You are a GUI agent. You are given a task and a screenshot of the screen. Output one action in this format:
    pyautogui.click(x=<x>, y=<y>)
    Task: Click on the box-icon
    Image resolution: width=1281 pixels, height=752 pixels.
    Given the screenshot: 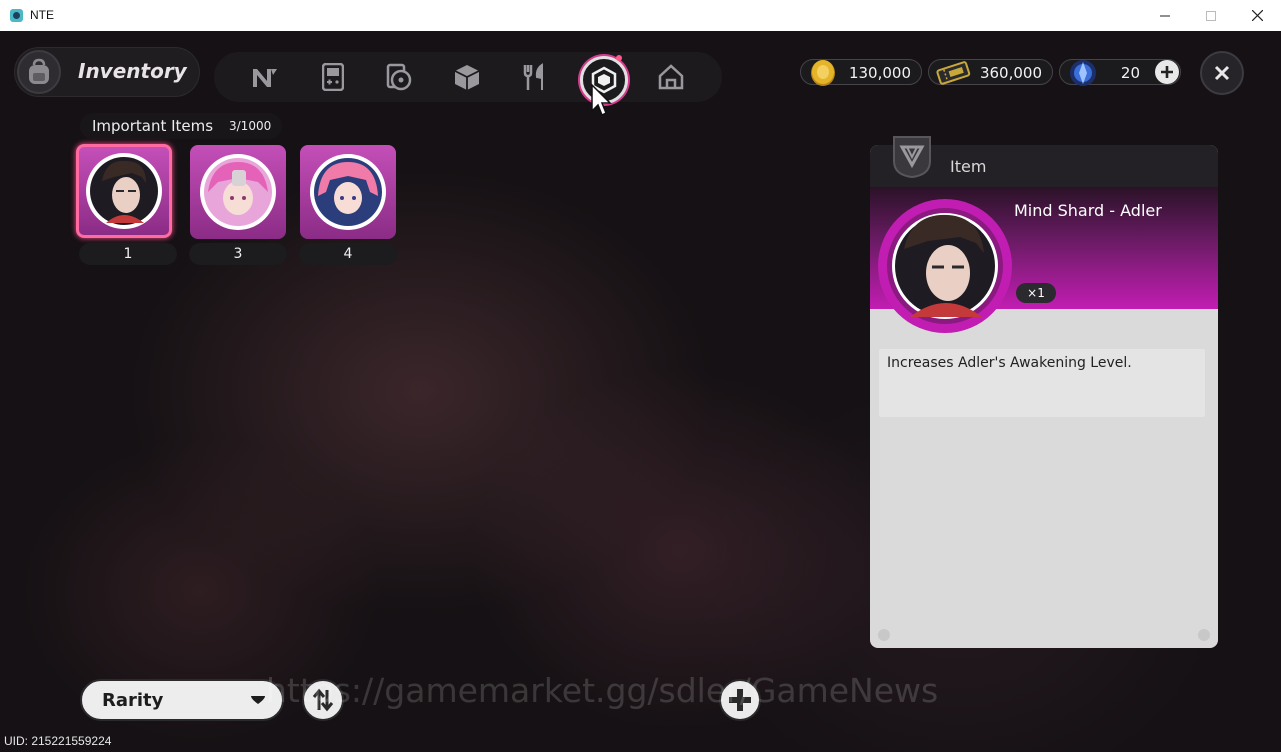 What is the action you would take?
    pyautogui.click(x=467, y=77)
    